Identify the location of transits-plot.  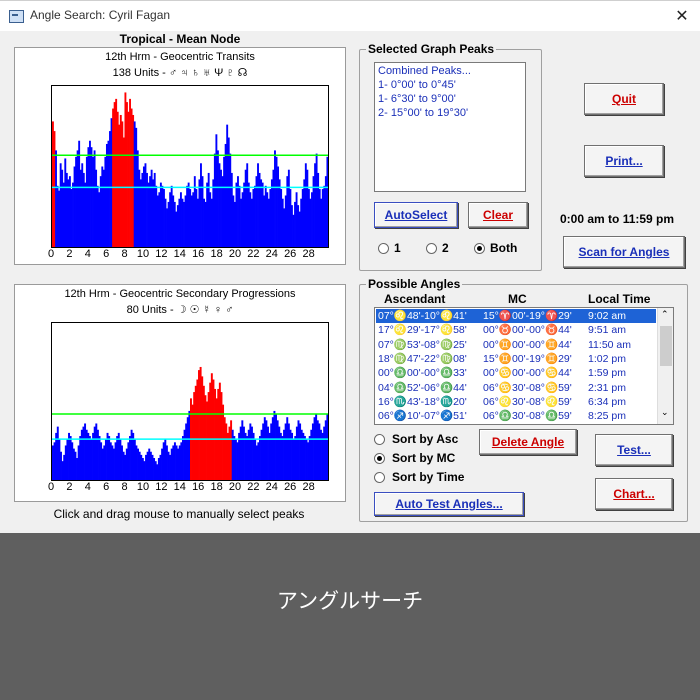
(190, 166).